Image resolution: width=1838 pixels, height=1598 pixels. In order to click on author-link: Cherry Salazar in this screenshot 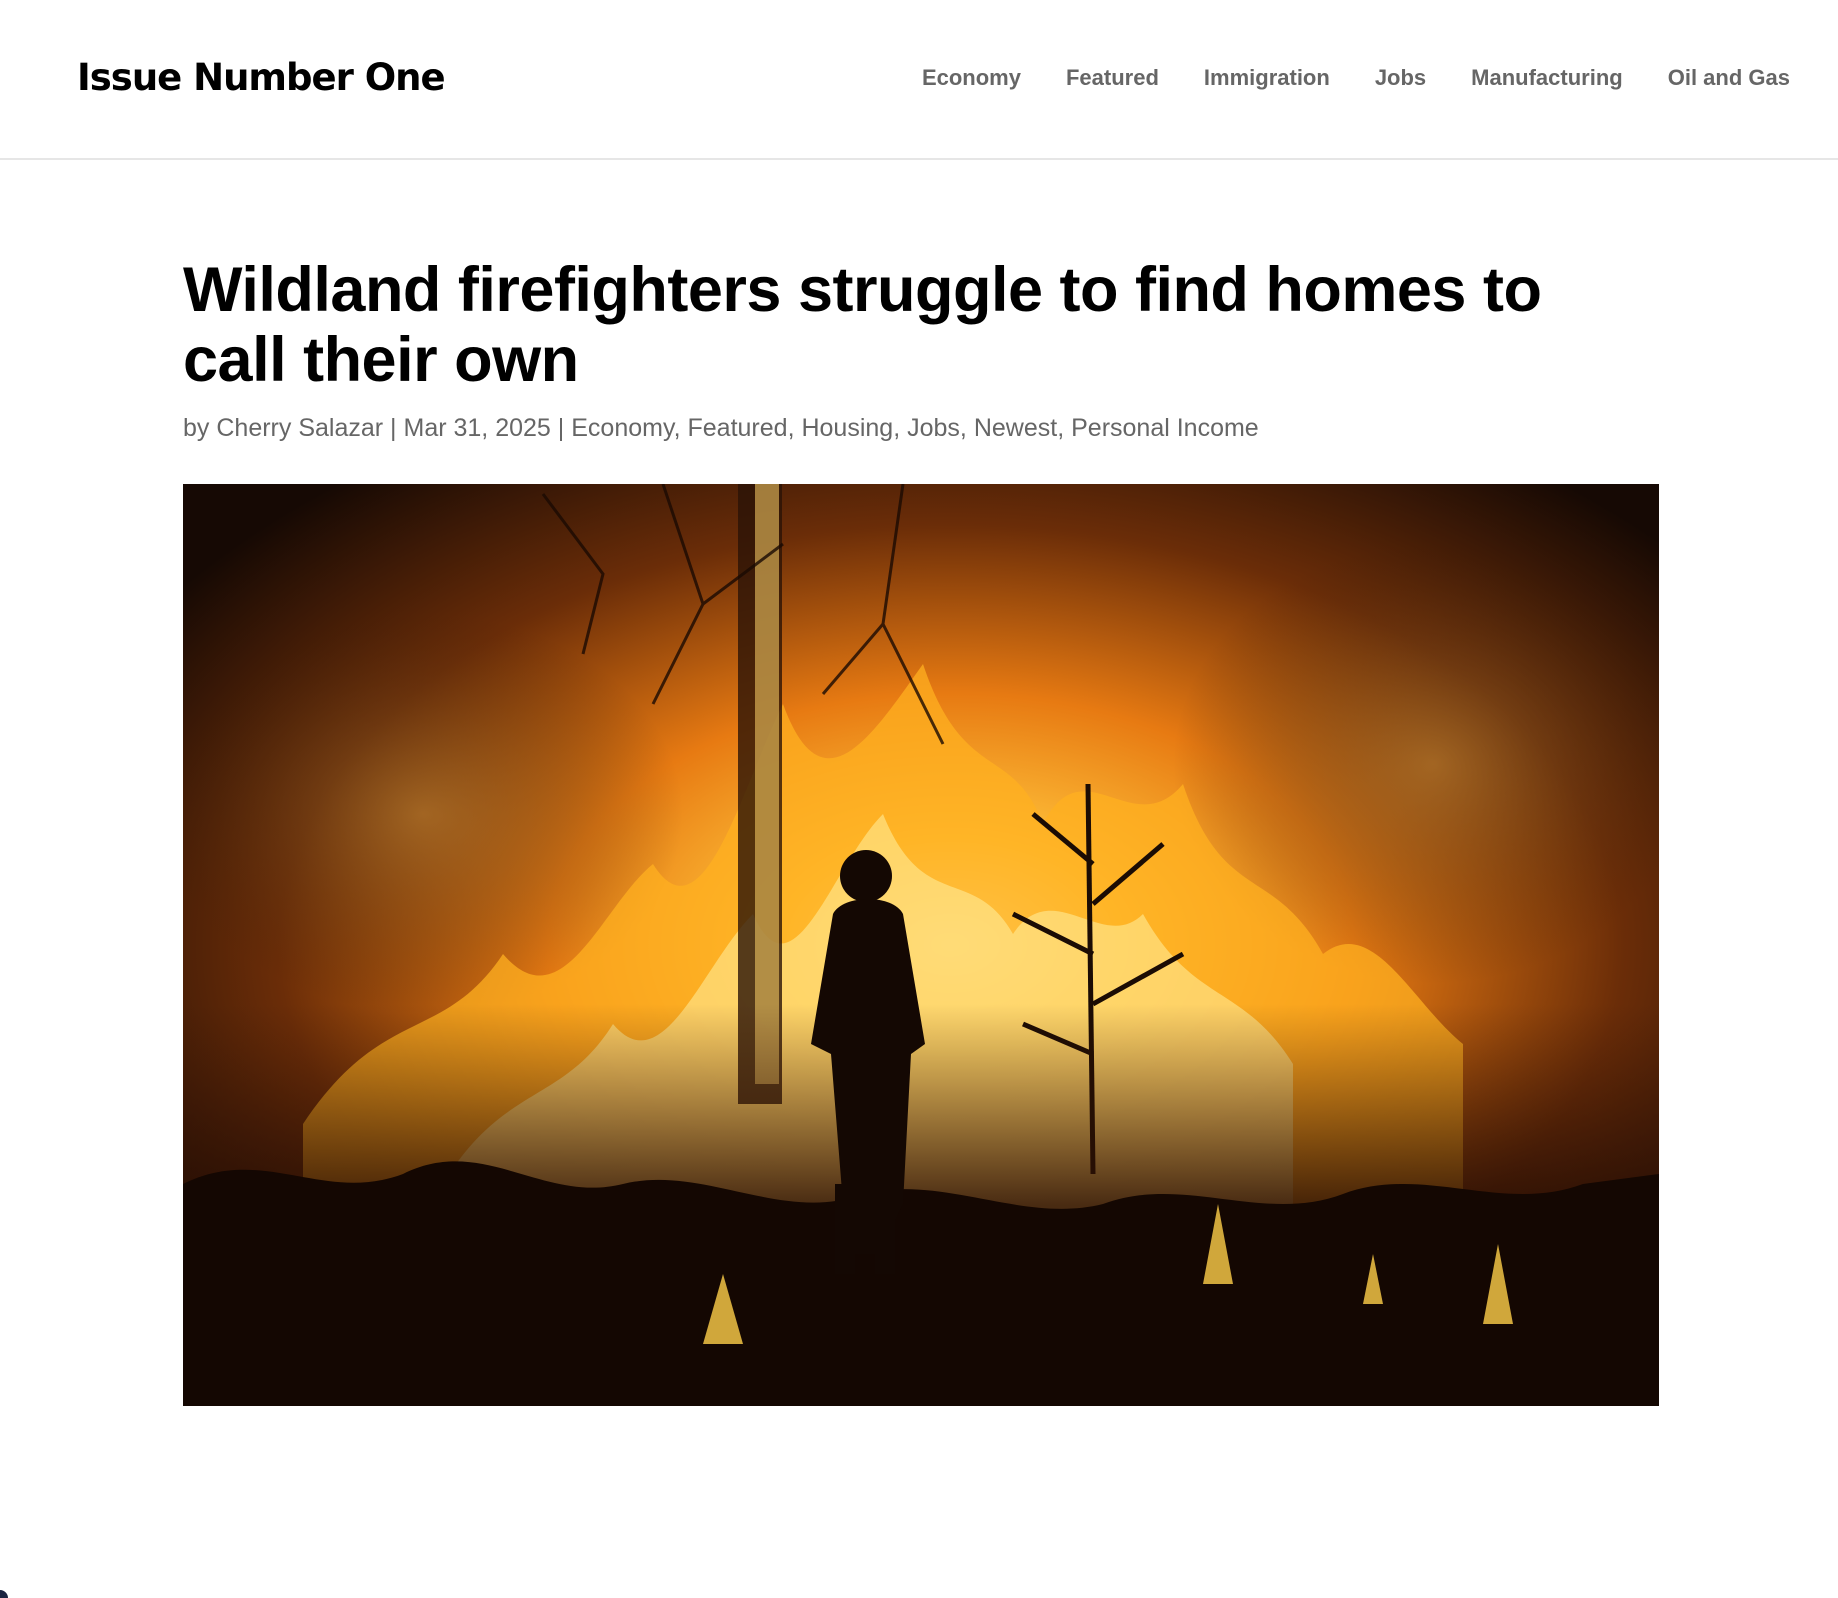, I will do `click(299, 428)`.